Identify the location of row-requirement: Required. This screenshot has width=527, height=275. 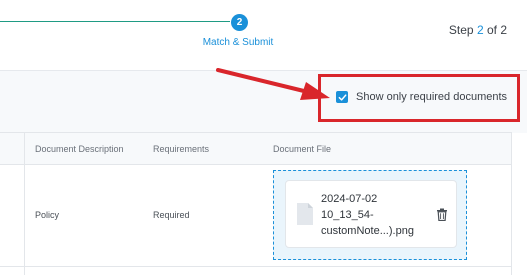
(171, 215).